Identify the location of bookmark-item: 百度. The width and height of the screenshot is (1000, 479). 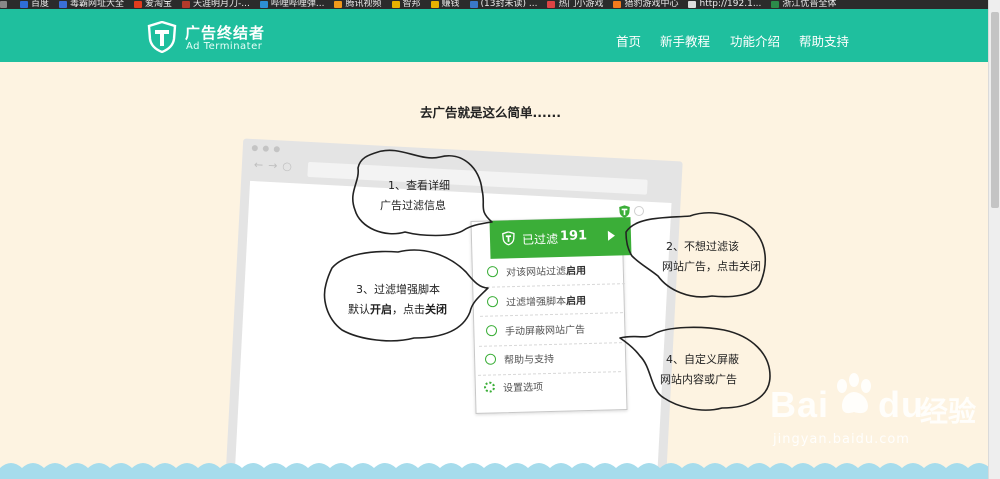
(34, 4).